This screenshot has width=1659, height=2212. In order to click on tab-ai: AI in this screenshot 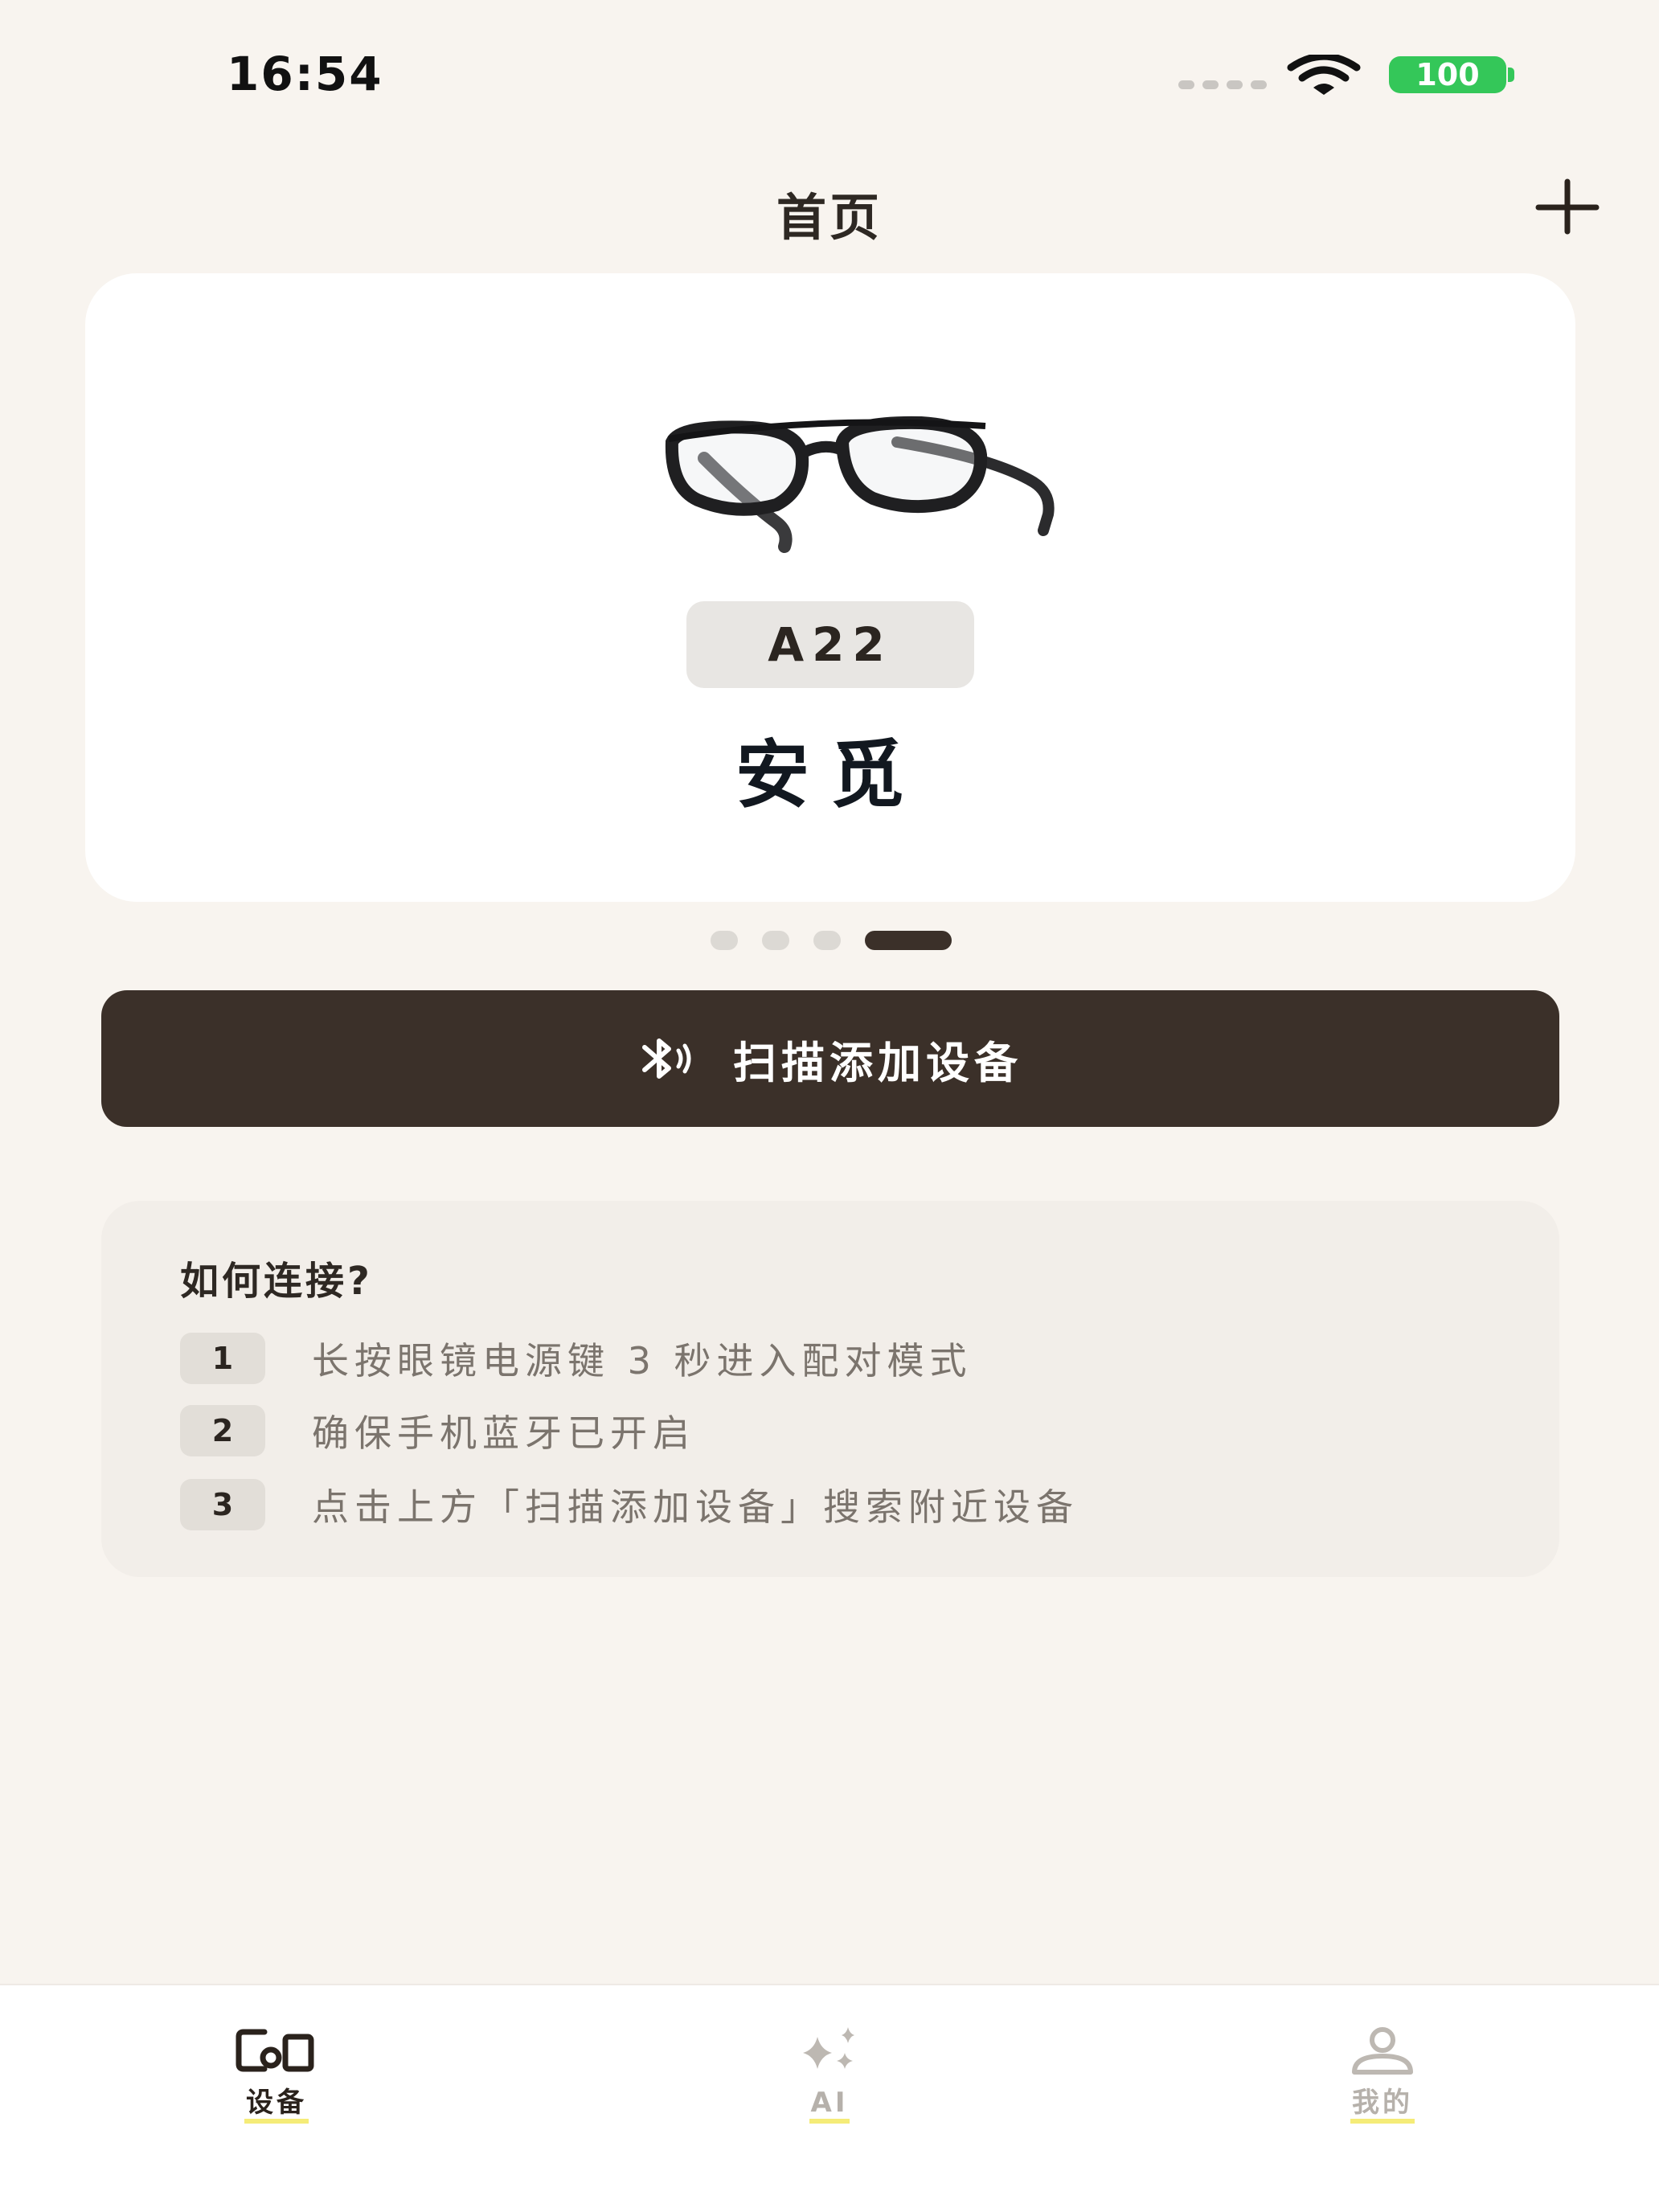, I will do `click(829, 2082)`.